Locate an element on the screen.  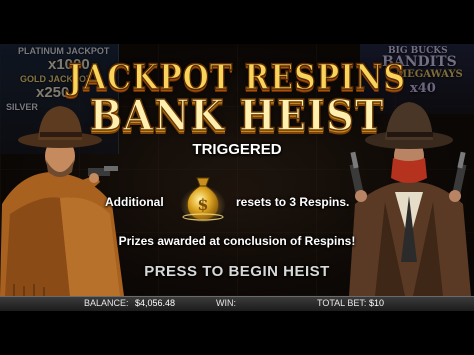
triggered-text: TRIGGERED is located at coordinates (237, 149).